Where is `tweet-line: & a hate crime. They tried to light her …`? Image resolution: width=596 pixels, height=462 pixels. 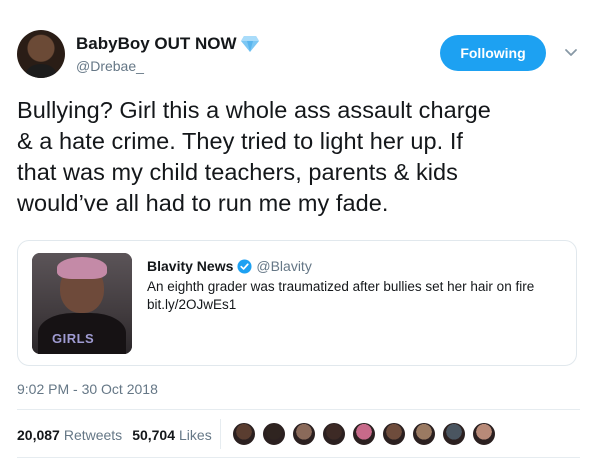 tweet-line: & a hate crime. They tried to light her … is located at coordinates (240, 141).